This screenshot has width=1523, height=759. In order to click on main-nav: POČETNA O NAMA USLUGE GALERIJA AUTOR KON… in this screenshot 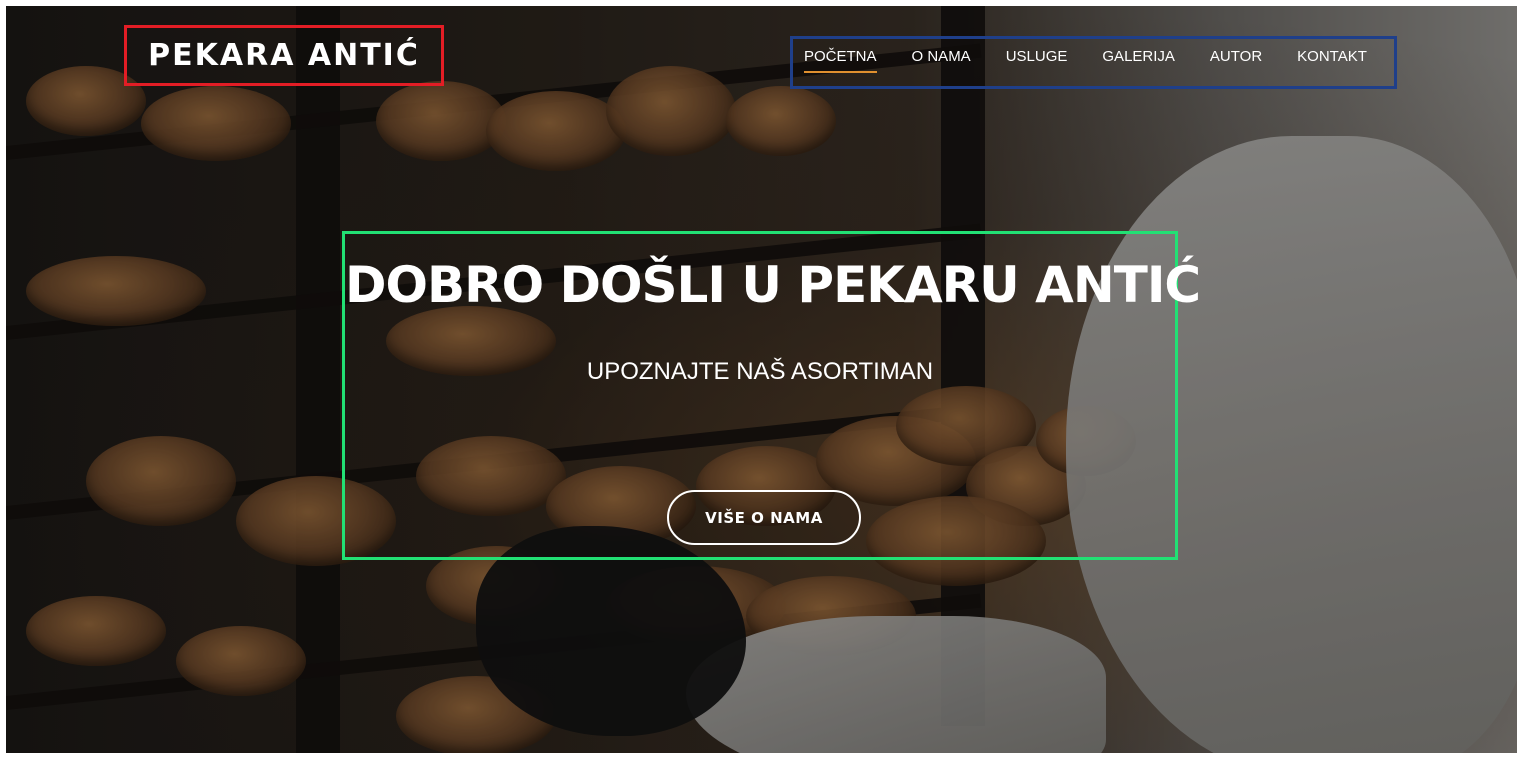, I will do `click(1093, 62)`.